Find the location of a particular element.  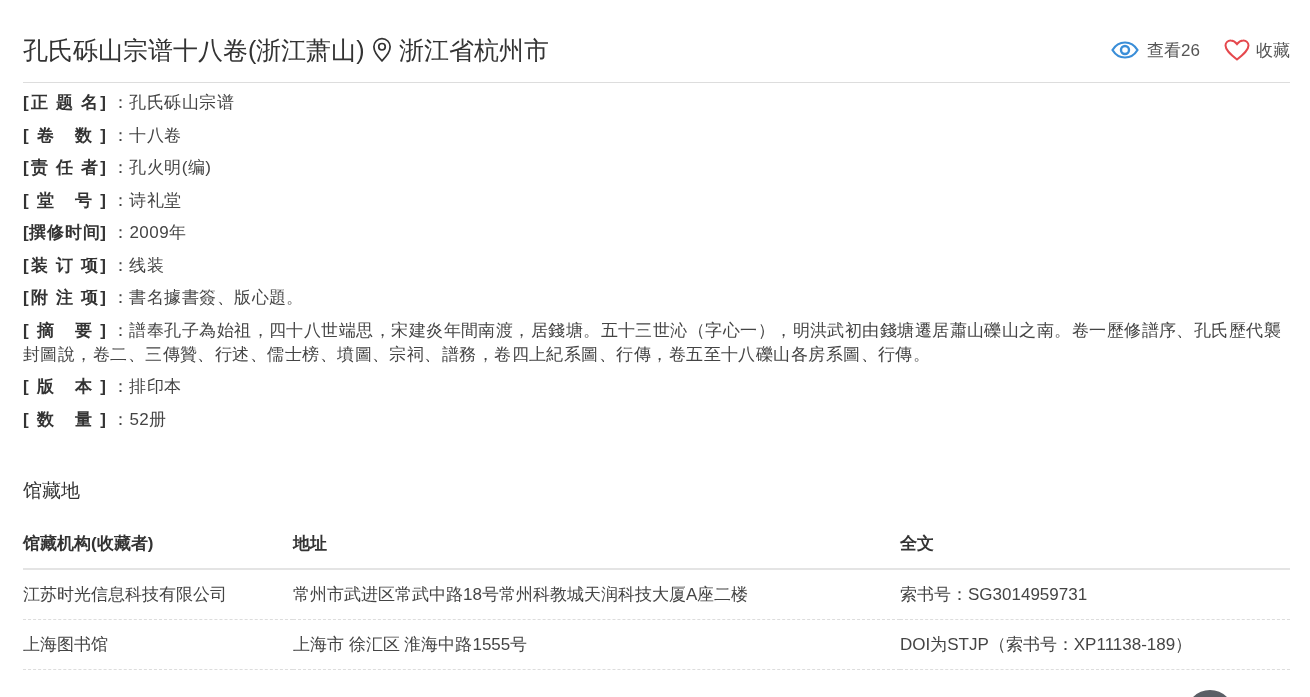

metadata-field: [堂 号] ：诗礼堂 is located at coordinates (656, 200).